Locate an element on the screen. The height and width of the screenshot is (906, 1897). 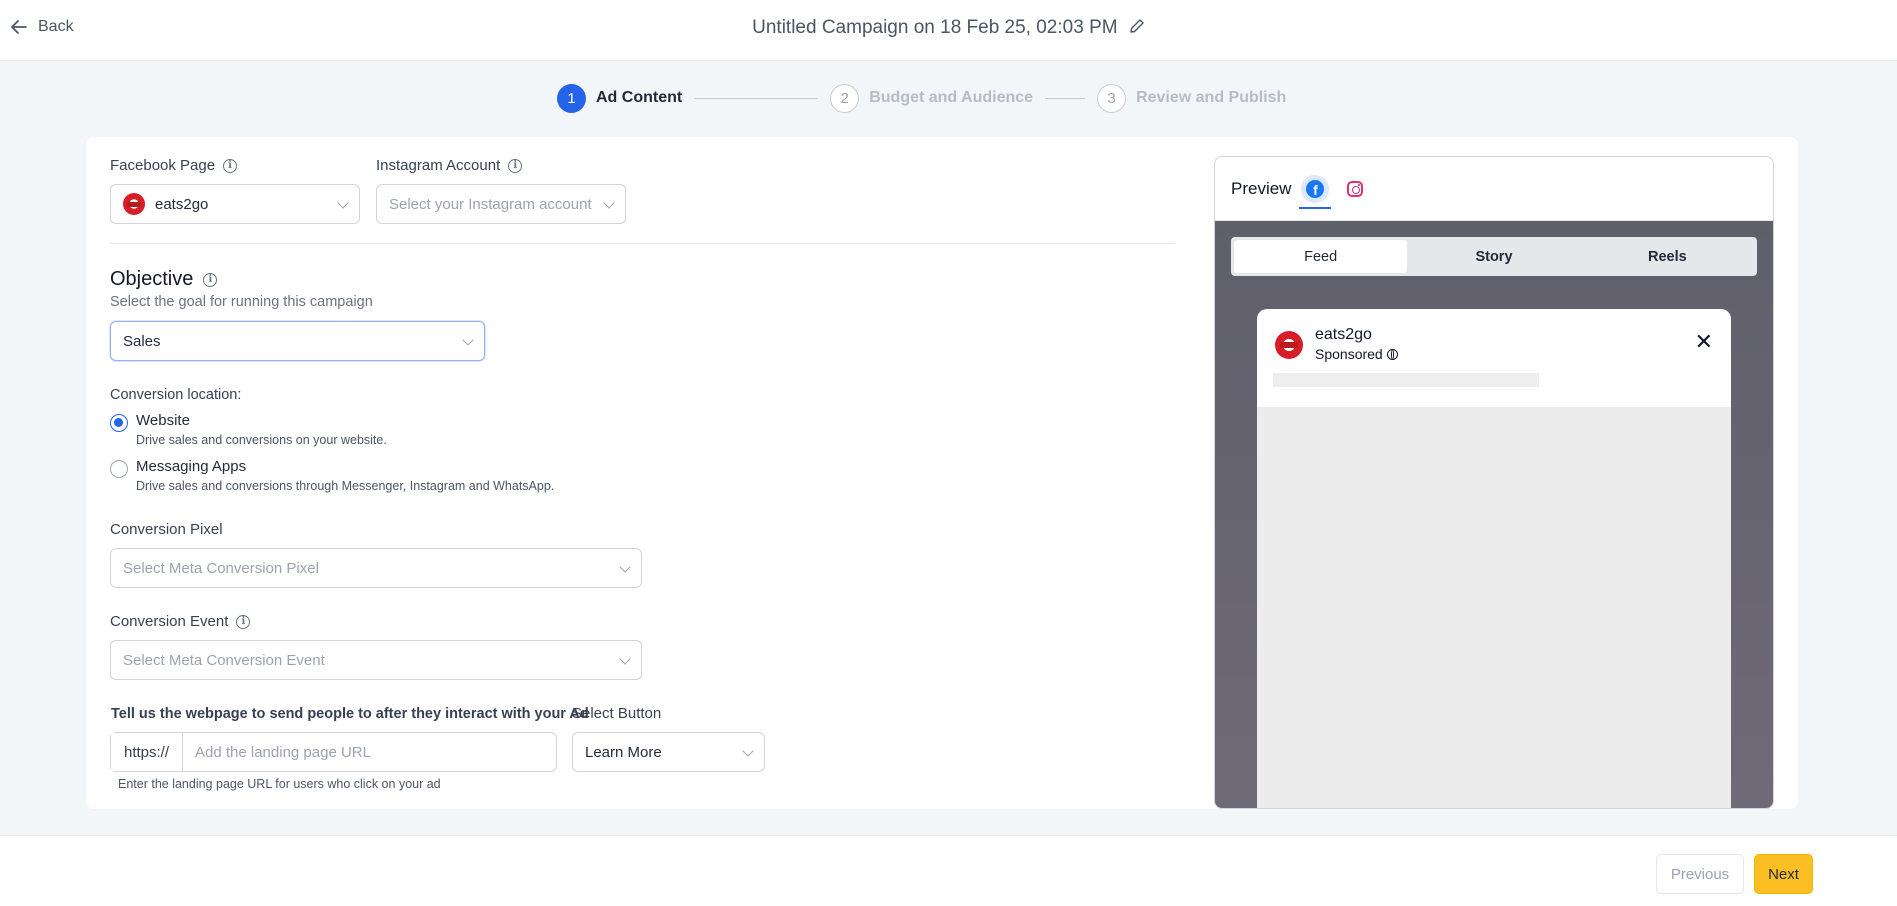
conversion-pixel-placeholder: Select Meta Conversion Pixel is located at coordinates (221, 568).